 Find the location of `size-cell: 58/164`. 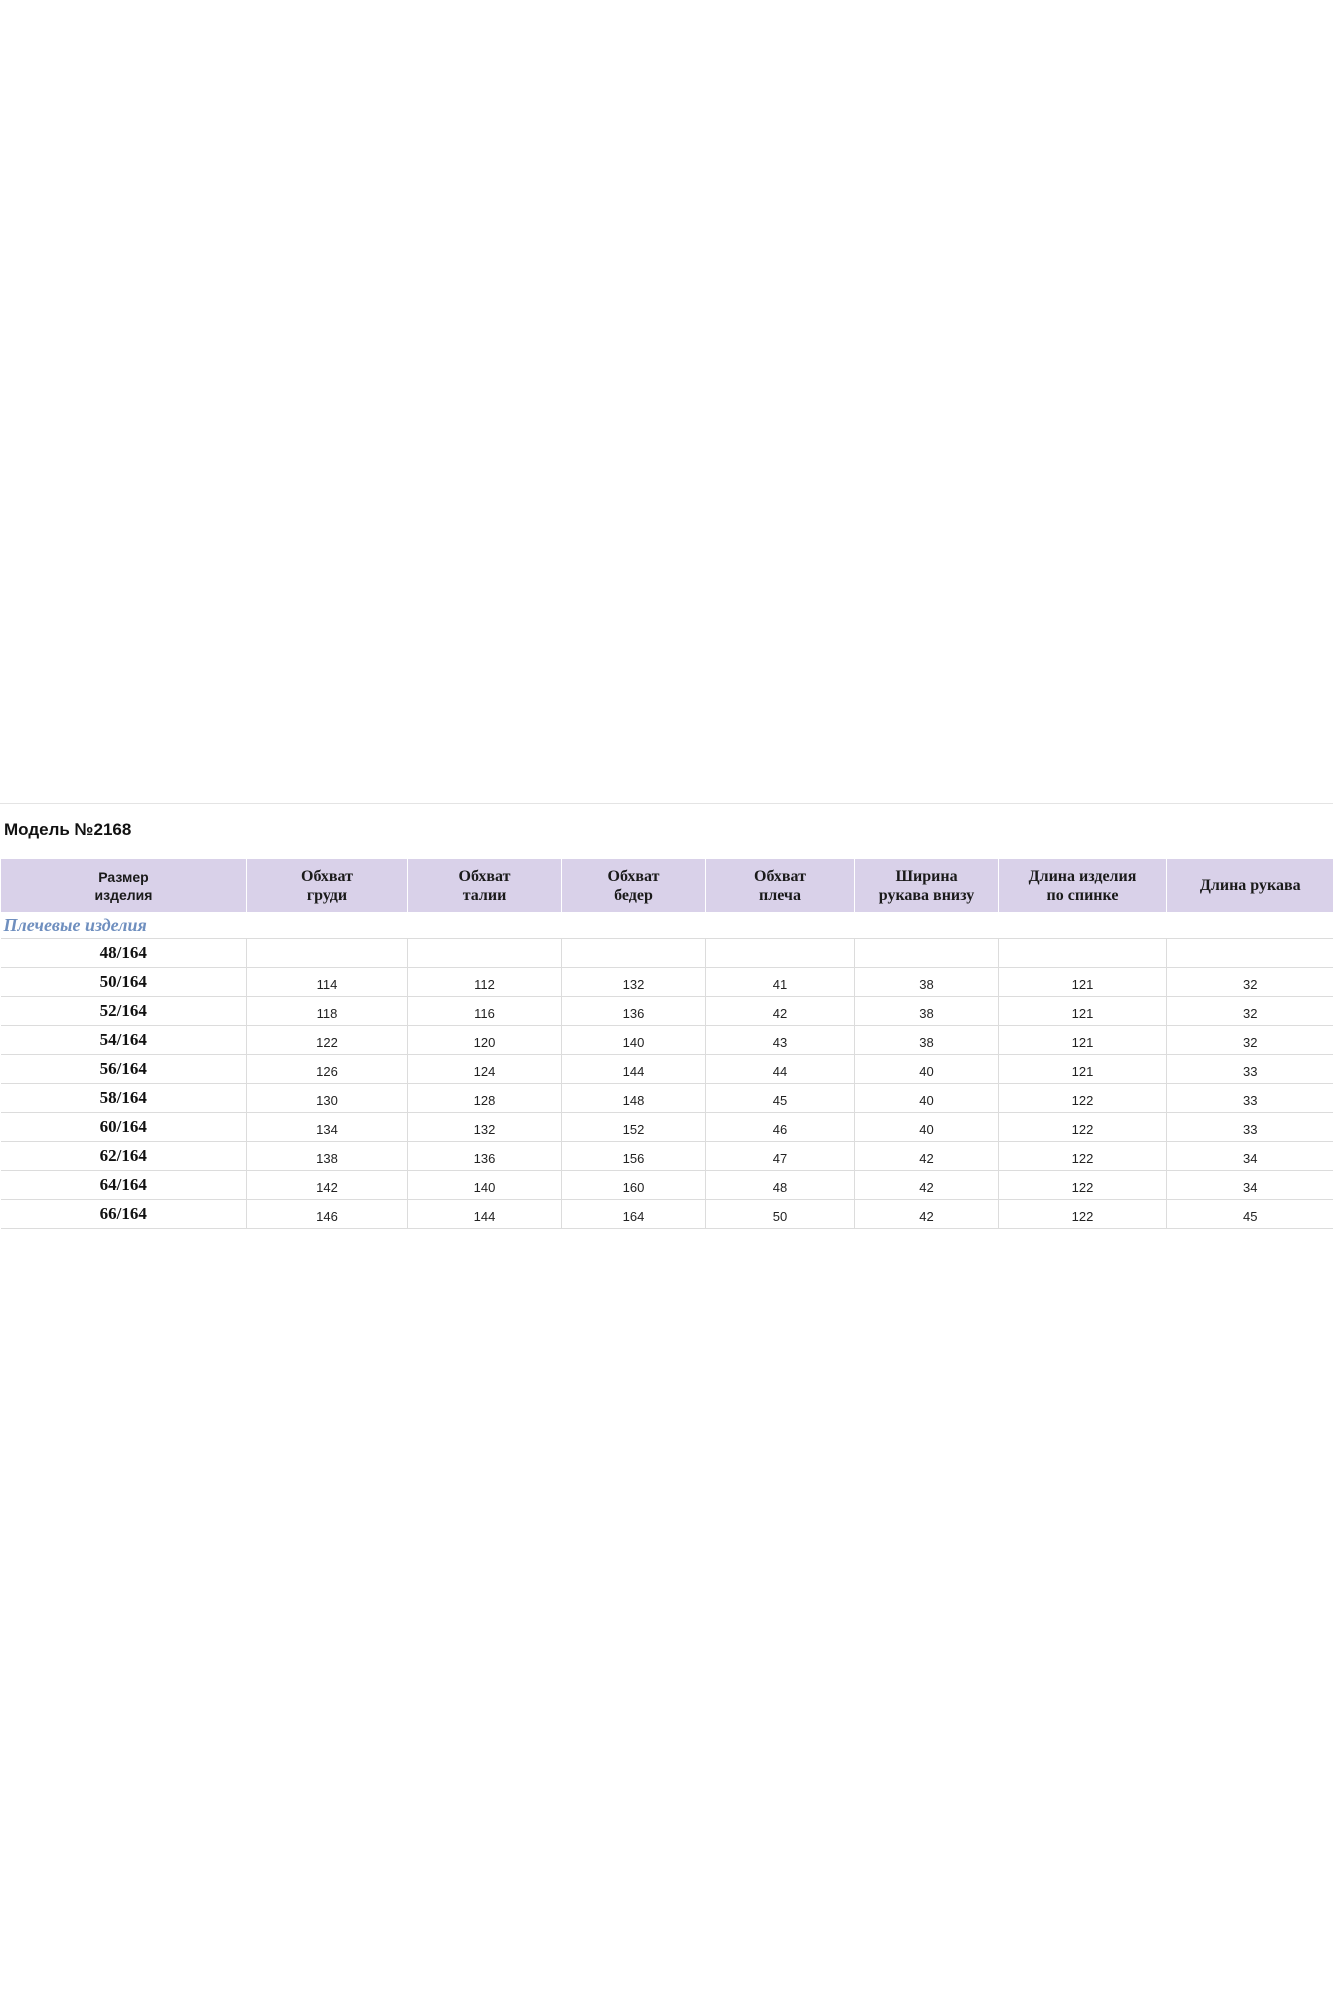

size-cell: 58/164 is located at coordinates (123, 1098).